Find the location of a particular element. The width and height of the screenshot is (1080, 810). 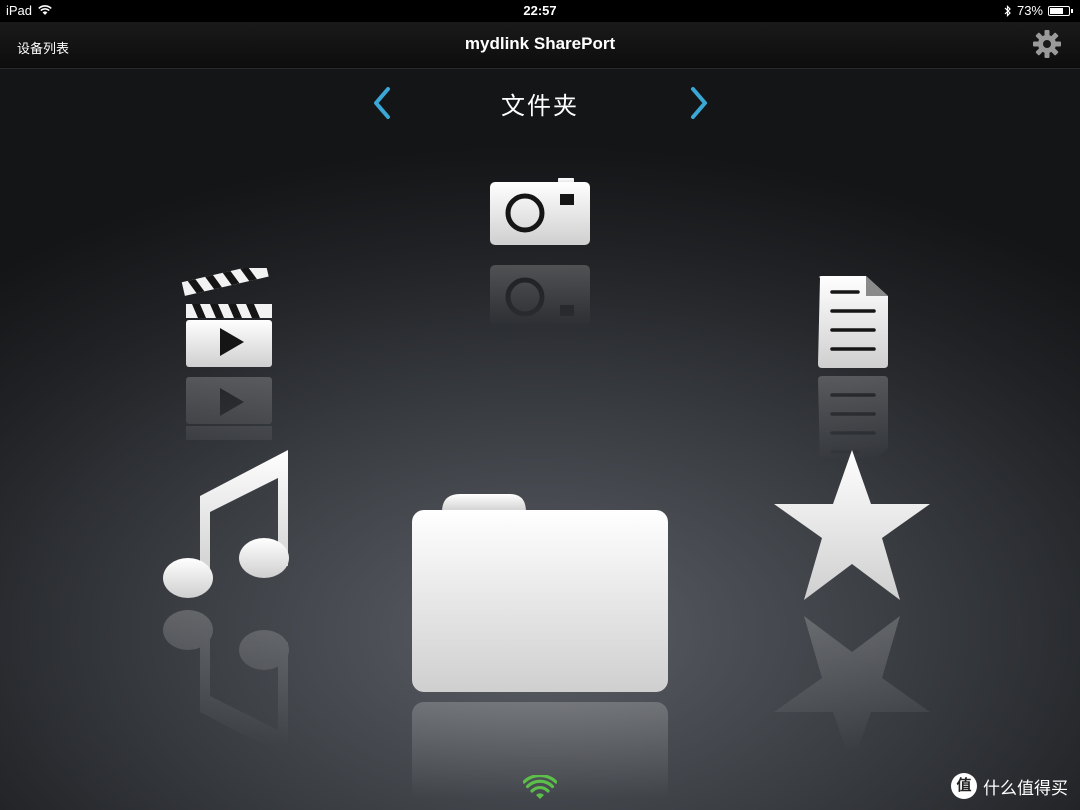

category-title: 文件夹 is located at coordinates (540, 106).